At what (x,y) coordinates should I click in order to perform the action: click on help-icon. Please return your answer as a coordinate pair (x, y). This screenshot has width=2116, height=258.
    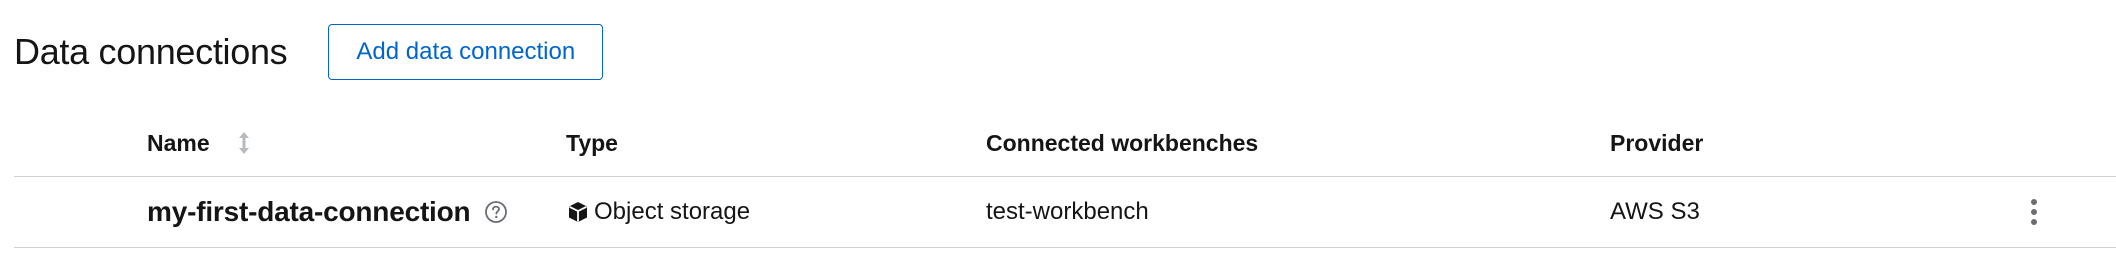
    Looking at the image, I should click on (496, 212).